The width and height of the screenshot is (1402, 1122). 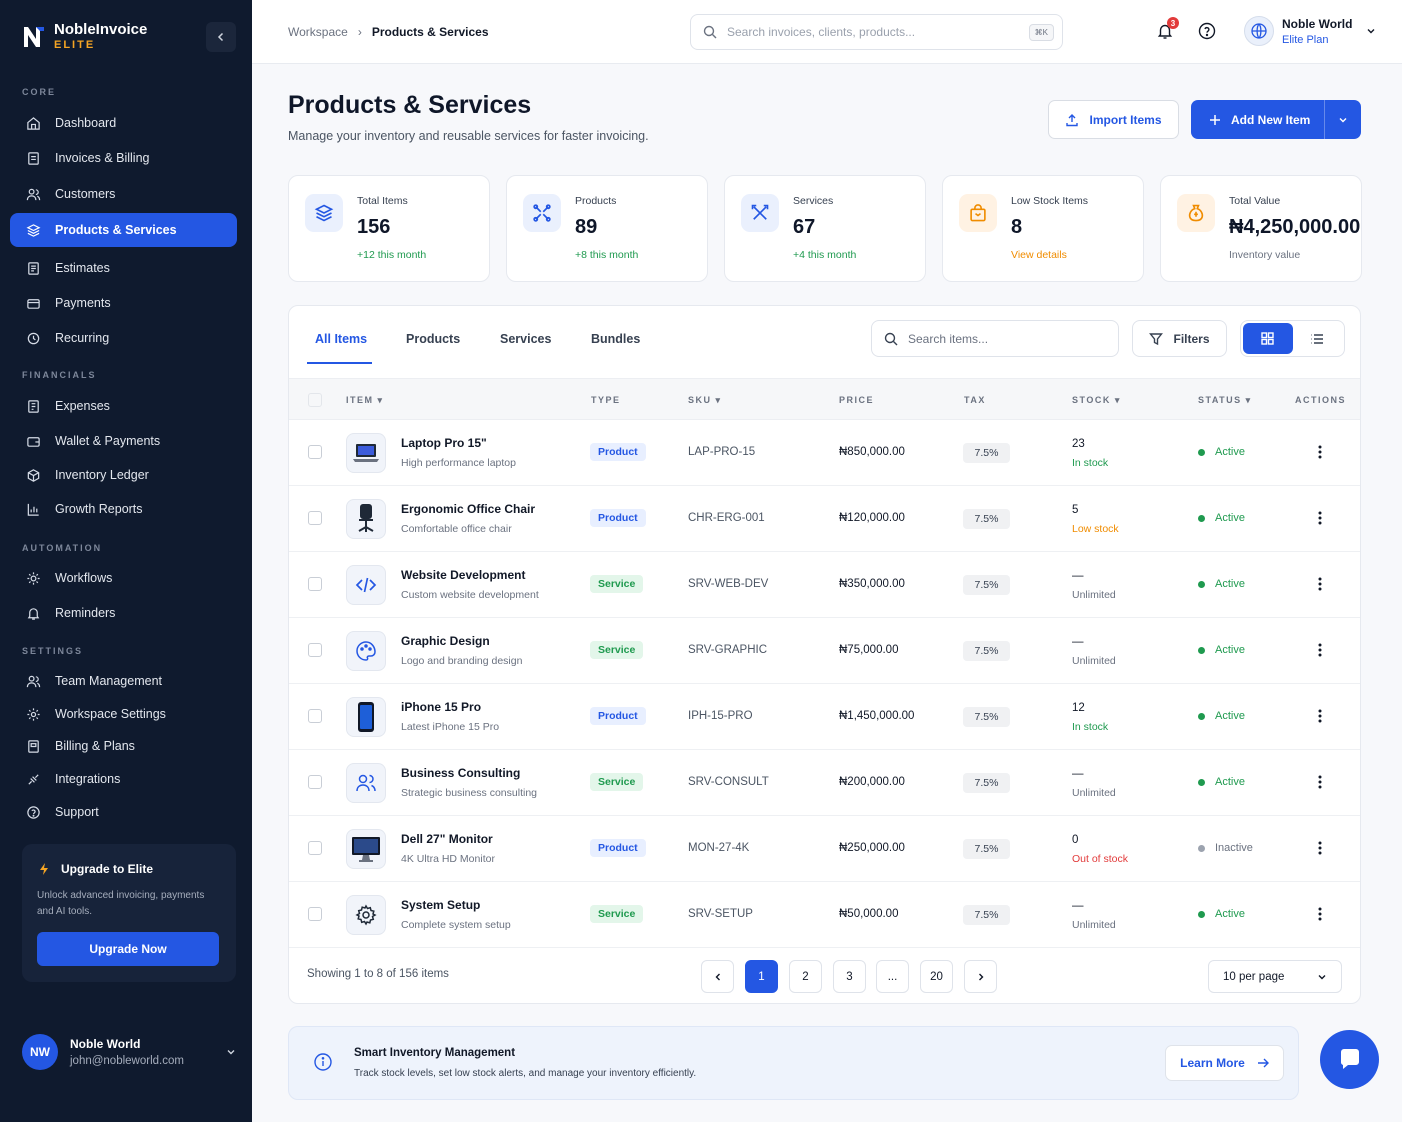 What do you see at coordinates (221, 37) in the screenshot?
I see `collapse-sidebar-button` at bounding box center [221, 37].